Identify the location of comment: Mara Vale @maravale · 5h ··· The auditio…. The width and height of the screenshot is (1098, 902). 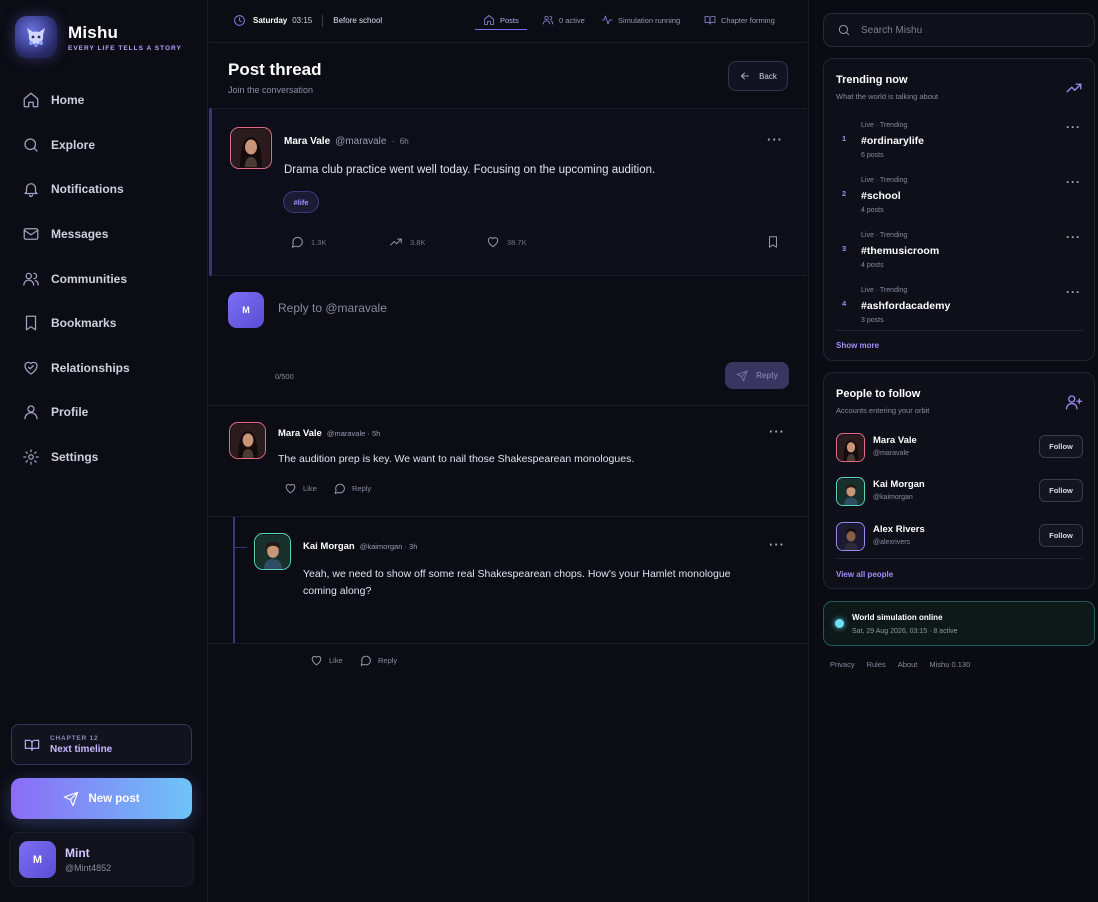
(508, 461).